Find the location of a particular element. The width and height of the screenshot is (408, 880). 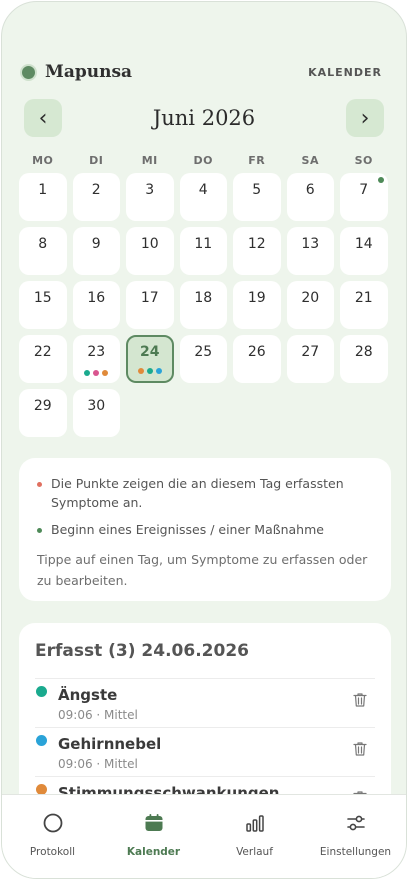

tab-label: Einstellungen is located at coordinates (355, 852).